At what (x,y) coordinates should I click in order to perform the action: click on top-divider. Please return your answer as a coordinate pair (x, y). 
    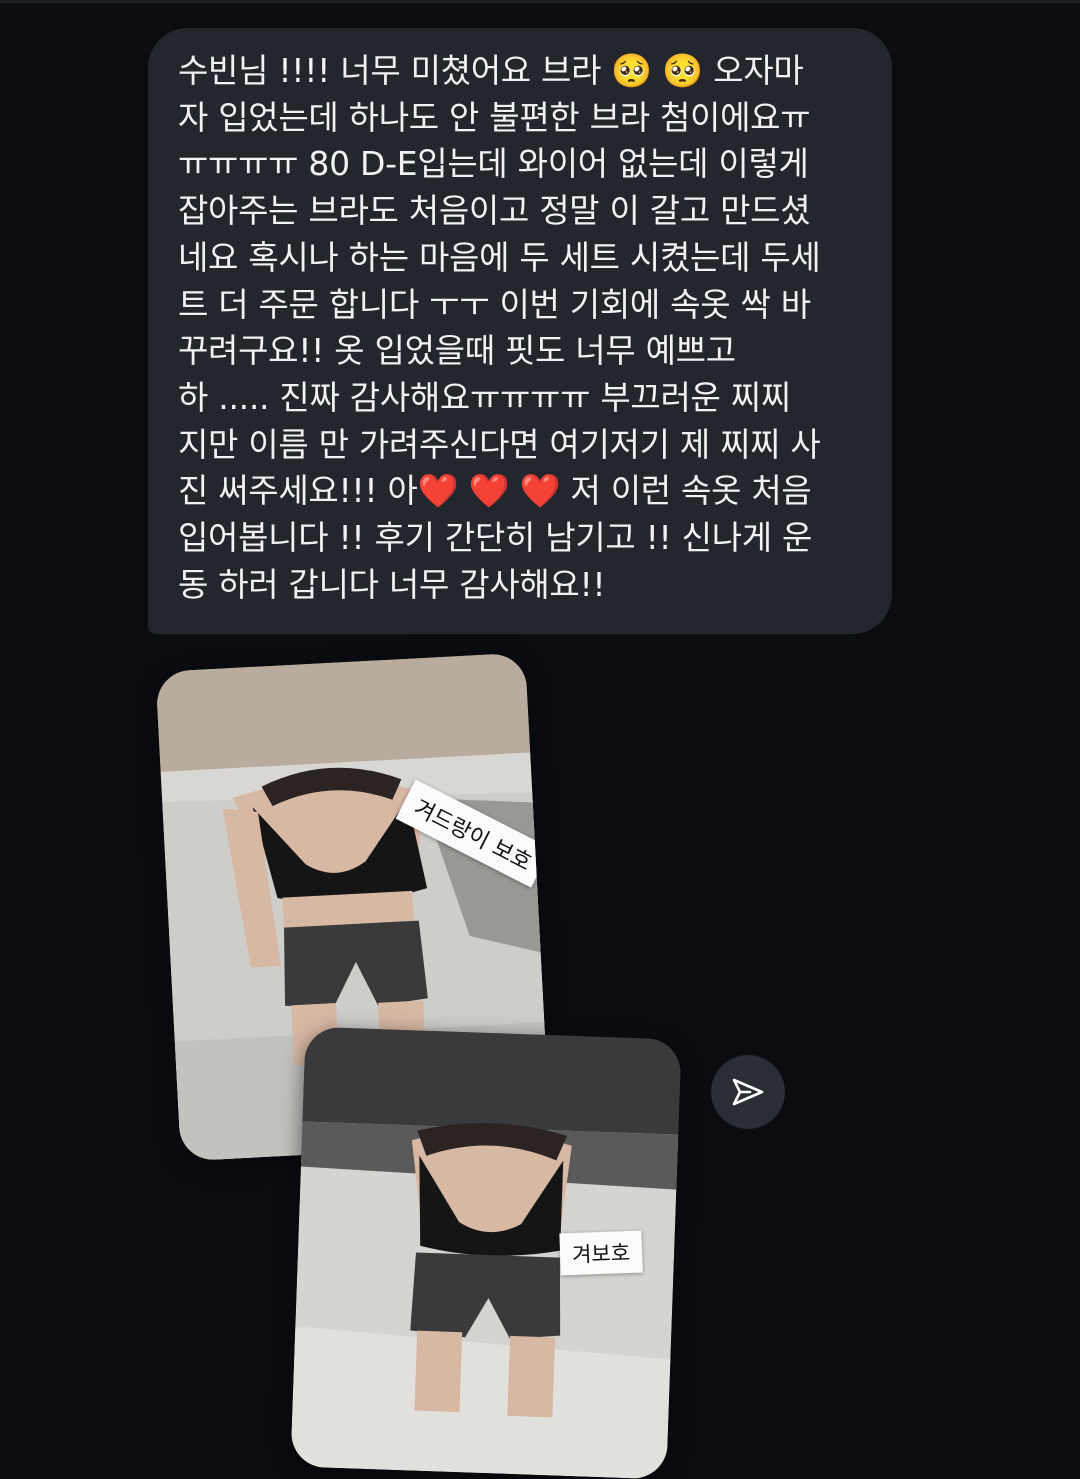
    Looking at the image, I should click on (540, 1).